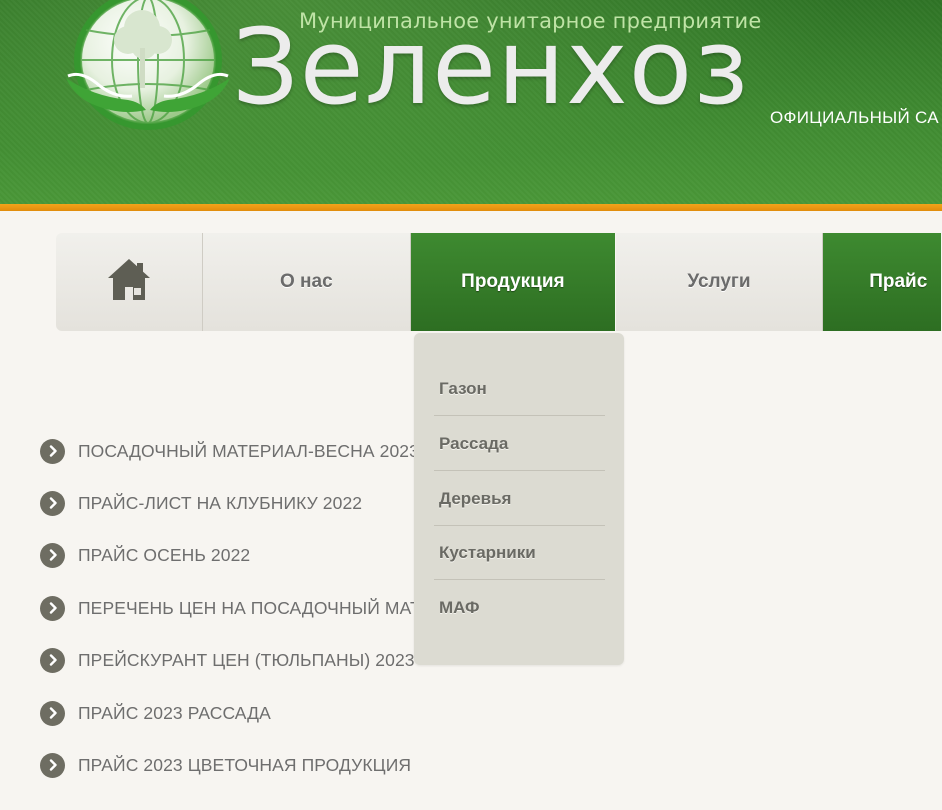 The image size is (942, 810). Describe the element at coordinates (898, 281) in the screenshot. I see `nav-item-label: Прайс` at that location.